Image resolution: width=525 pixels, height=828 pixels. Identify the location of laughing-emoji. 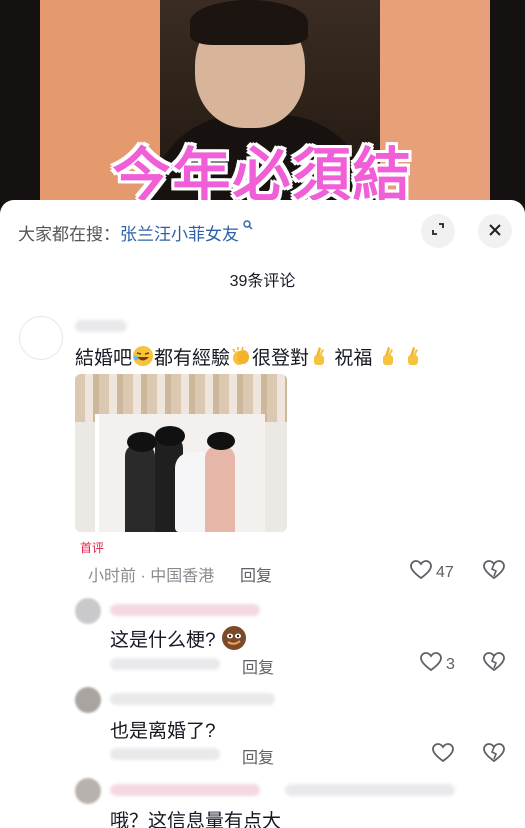
(143, 359).